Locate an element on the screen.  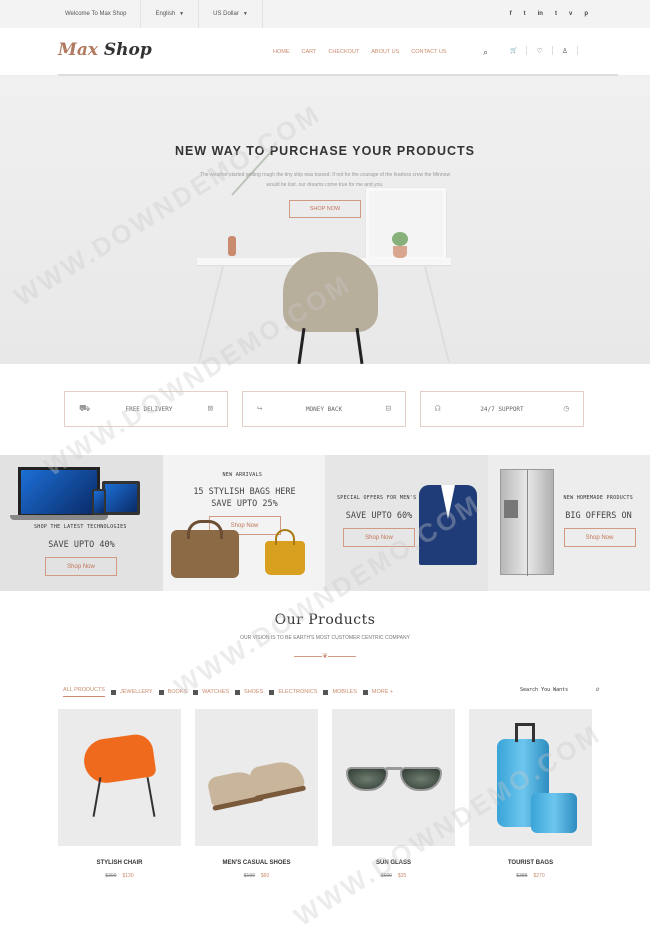
twitter-icon: t is located at coordinates (525, 14).